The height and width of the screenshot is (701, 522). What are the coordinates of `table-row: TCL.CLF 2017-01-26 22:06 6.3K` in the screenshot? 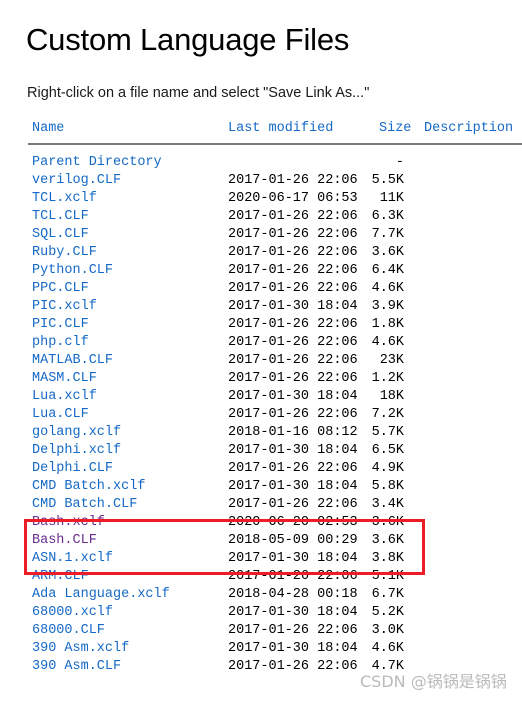 It's located at (261, 217).